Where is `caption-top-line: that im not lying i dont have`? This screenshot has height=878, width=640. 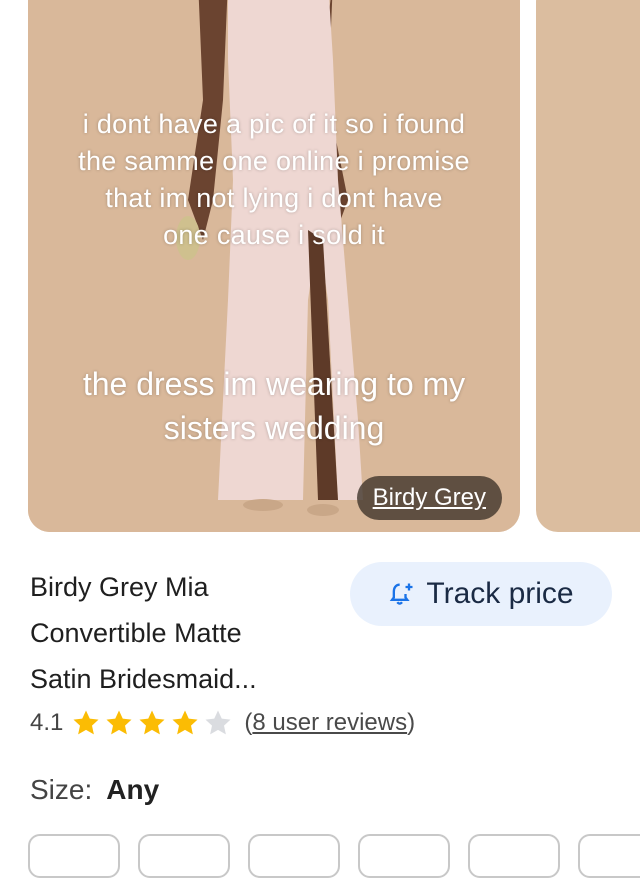 caption-top-line: that im not lying i dont have is located at coordinates (274, 198).